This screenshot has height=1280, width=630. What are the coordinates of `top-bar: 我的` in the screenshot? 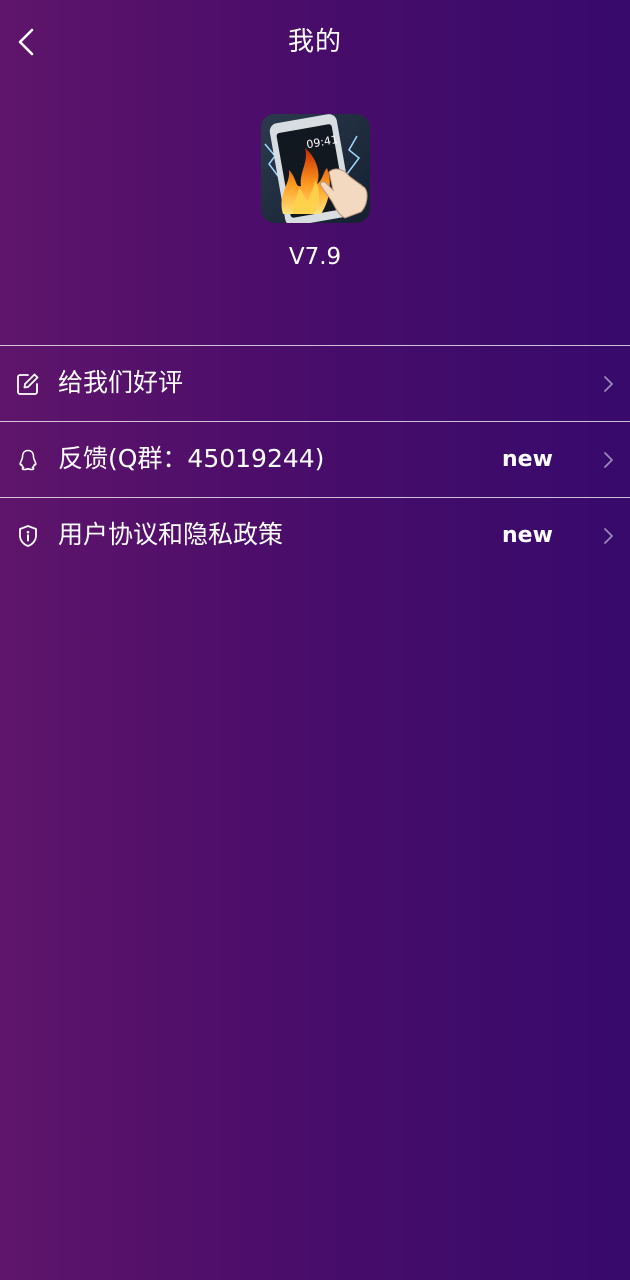 It's located at (315, 42).